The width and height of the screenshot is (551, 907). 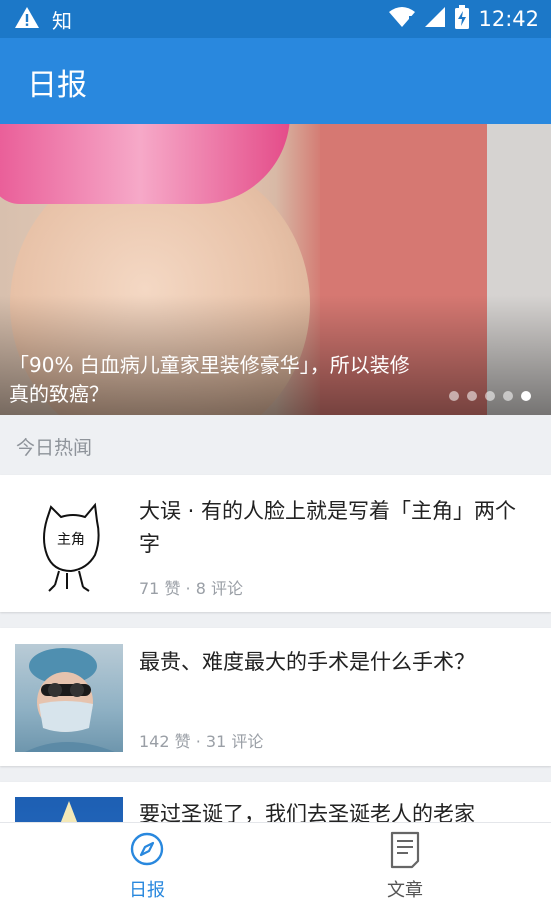 I want to click on story-thumbnail, so click(x=69, y=698).